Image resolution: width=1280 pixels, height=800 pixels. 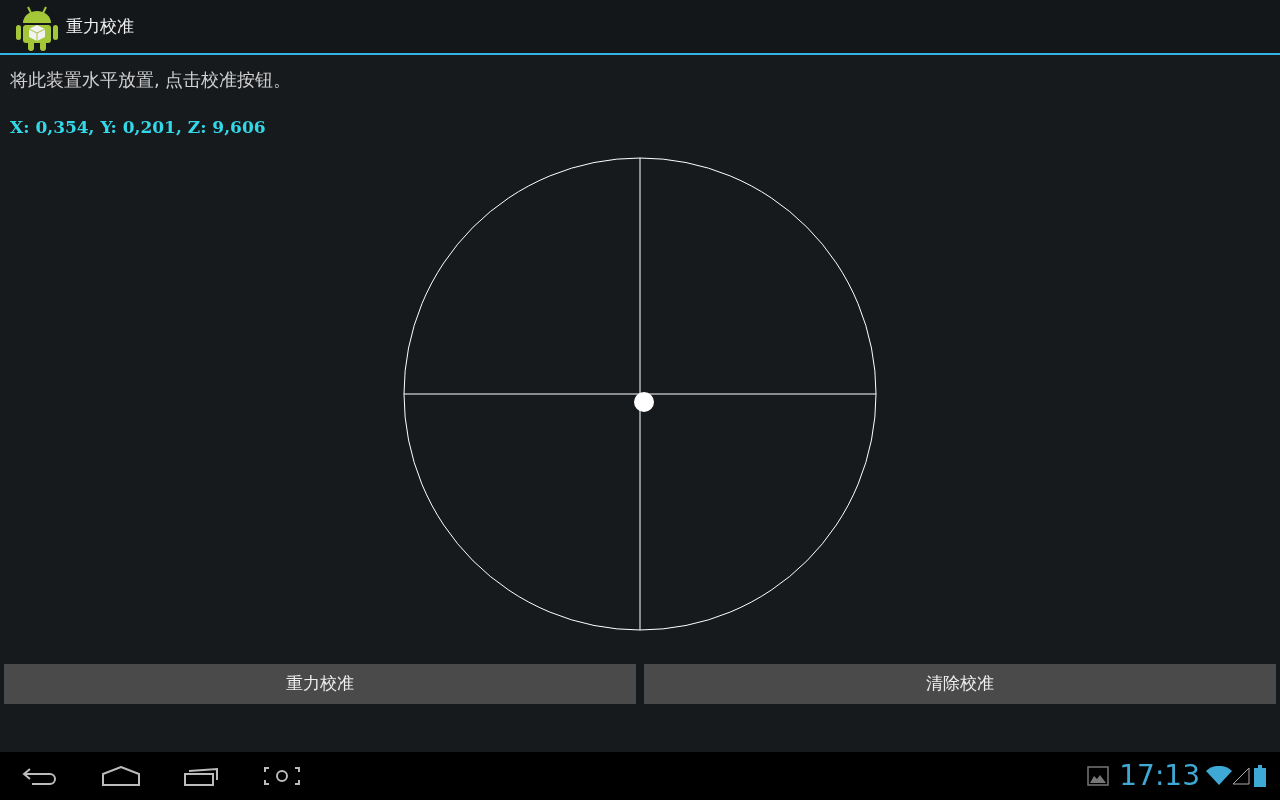 I want to click on instruction-text: 将此装置水平放置, 点击校准按钮。, so click(x=151, y=80).